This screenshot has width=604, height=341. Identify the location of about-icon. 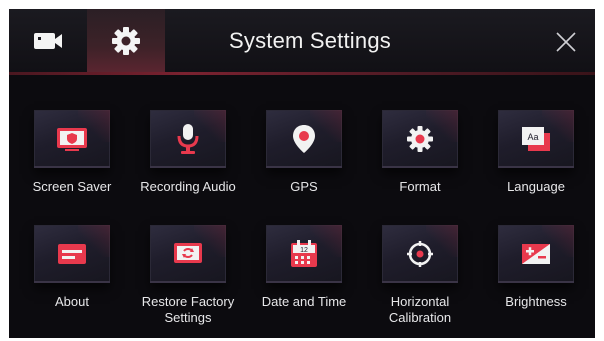
(72, 254).